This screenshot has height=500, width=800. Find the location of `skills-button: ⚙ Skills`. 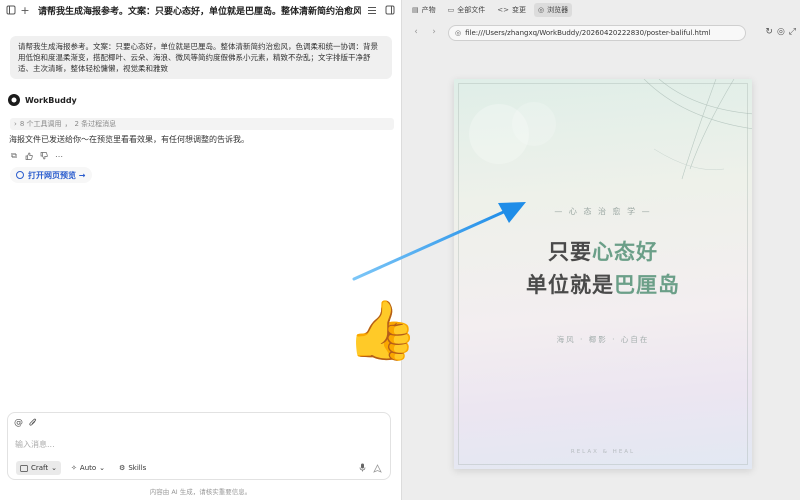

skills-button: ⚙ Skills is located at coordinates (132, 468).